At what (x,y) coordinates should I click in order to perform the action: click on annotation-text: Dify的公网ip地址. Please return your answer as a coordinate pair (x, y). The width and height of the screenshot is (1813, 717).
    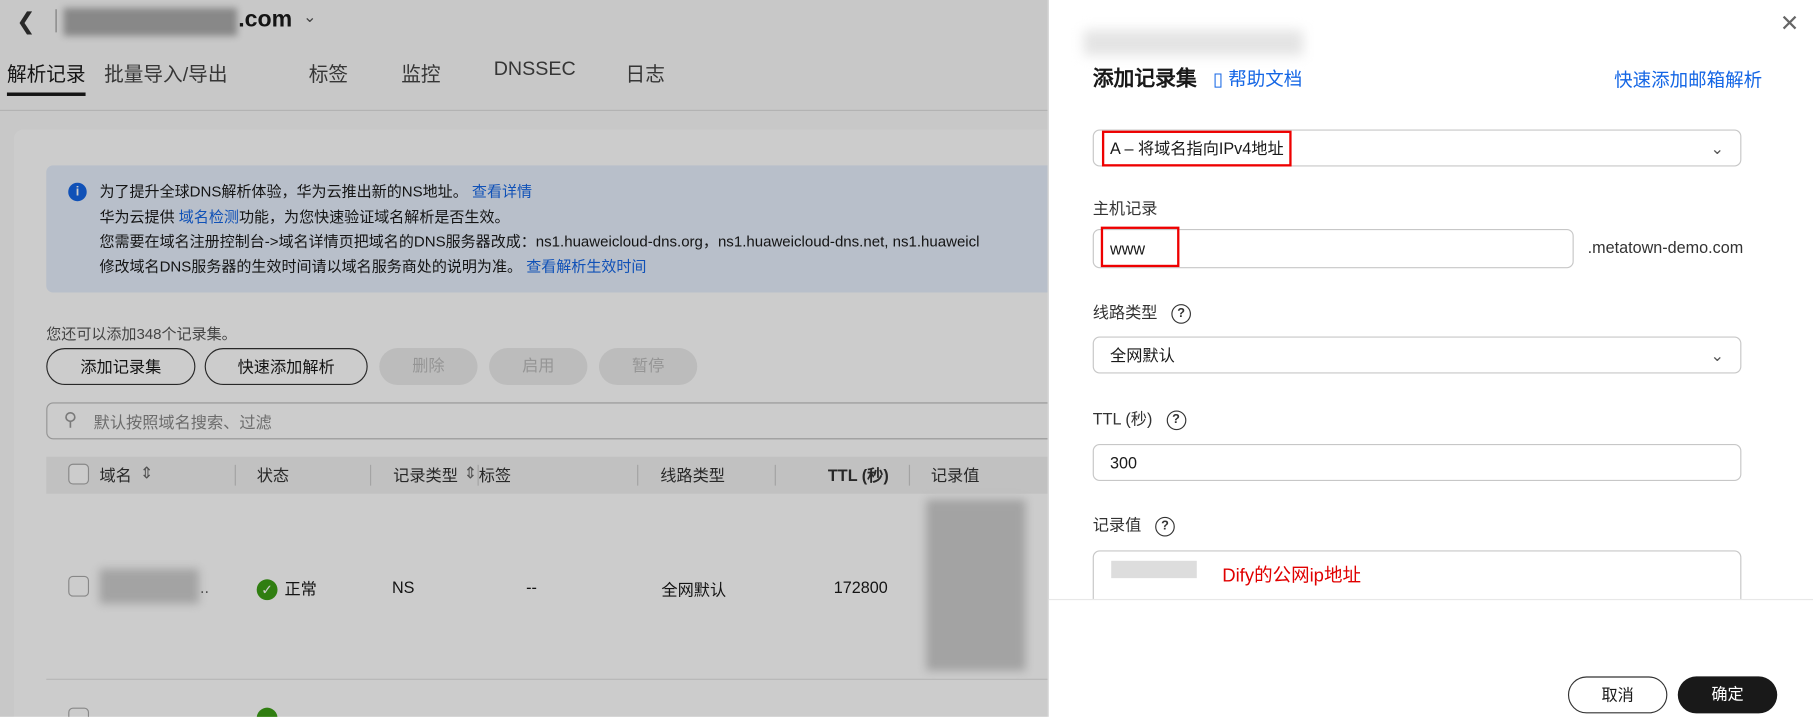
    Looking at the image, I should click on (1291, 576).